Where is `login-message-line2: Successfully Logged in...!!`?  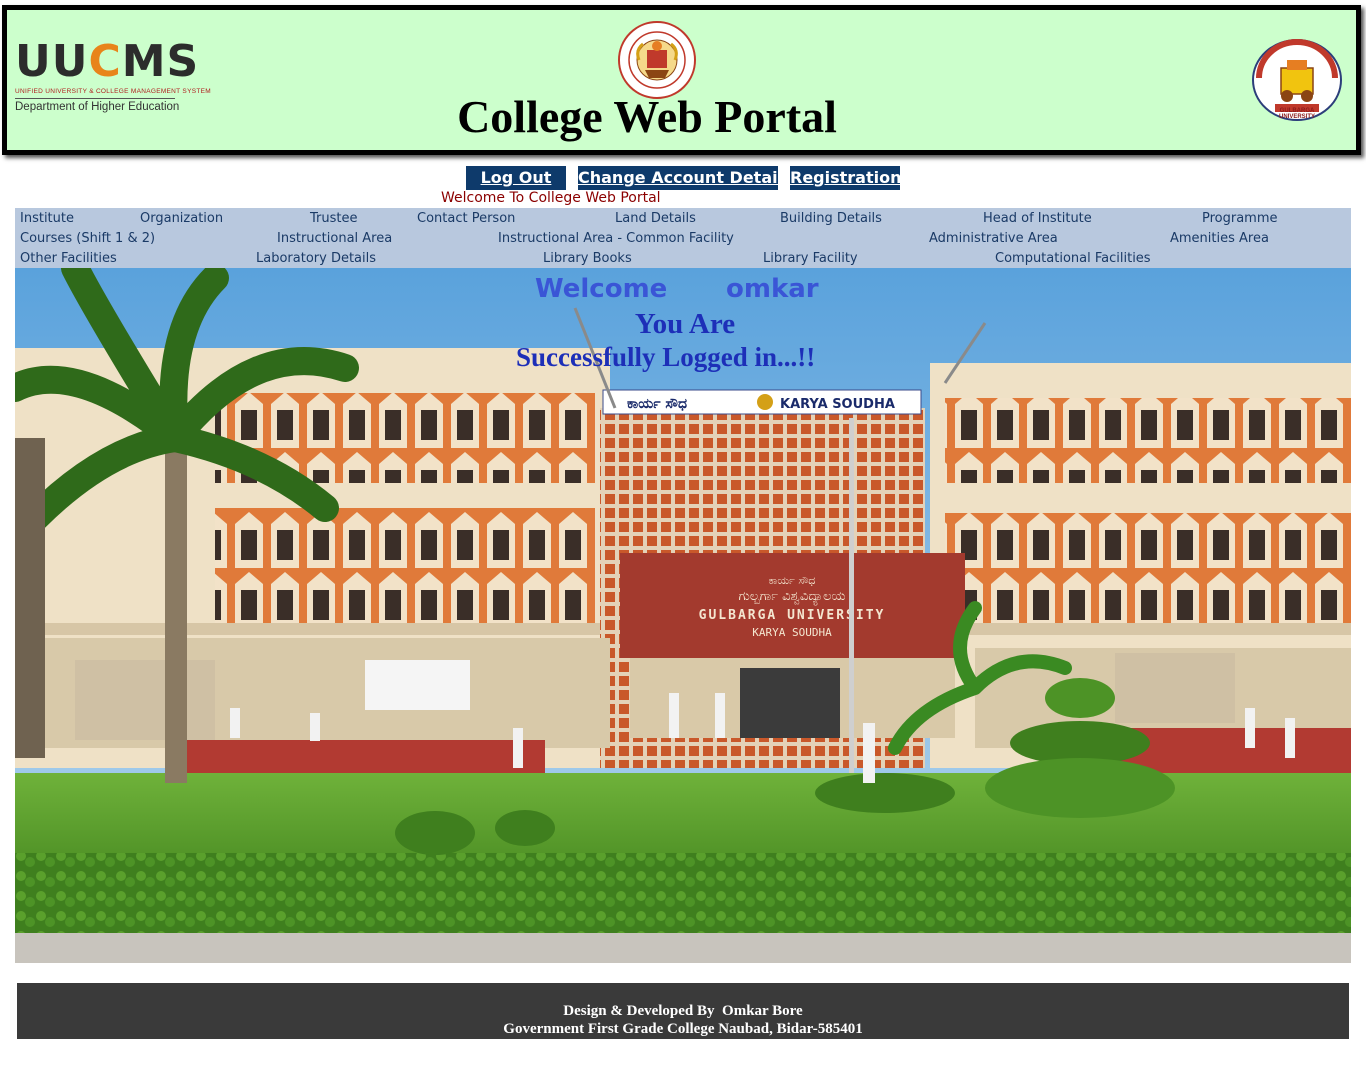 login-message-line2: Successfully Logged in...!! is located at coordinates (666, 357).